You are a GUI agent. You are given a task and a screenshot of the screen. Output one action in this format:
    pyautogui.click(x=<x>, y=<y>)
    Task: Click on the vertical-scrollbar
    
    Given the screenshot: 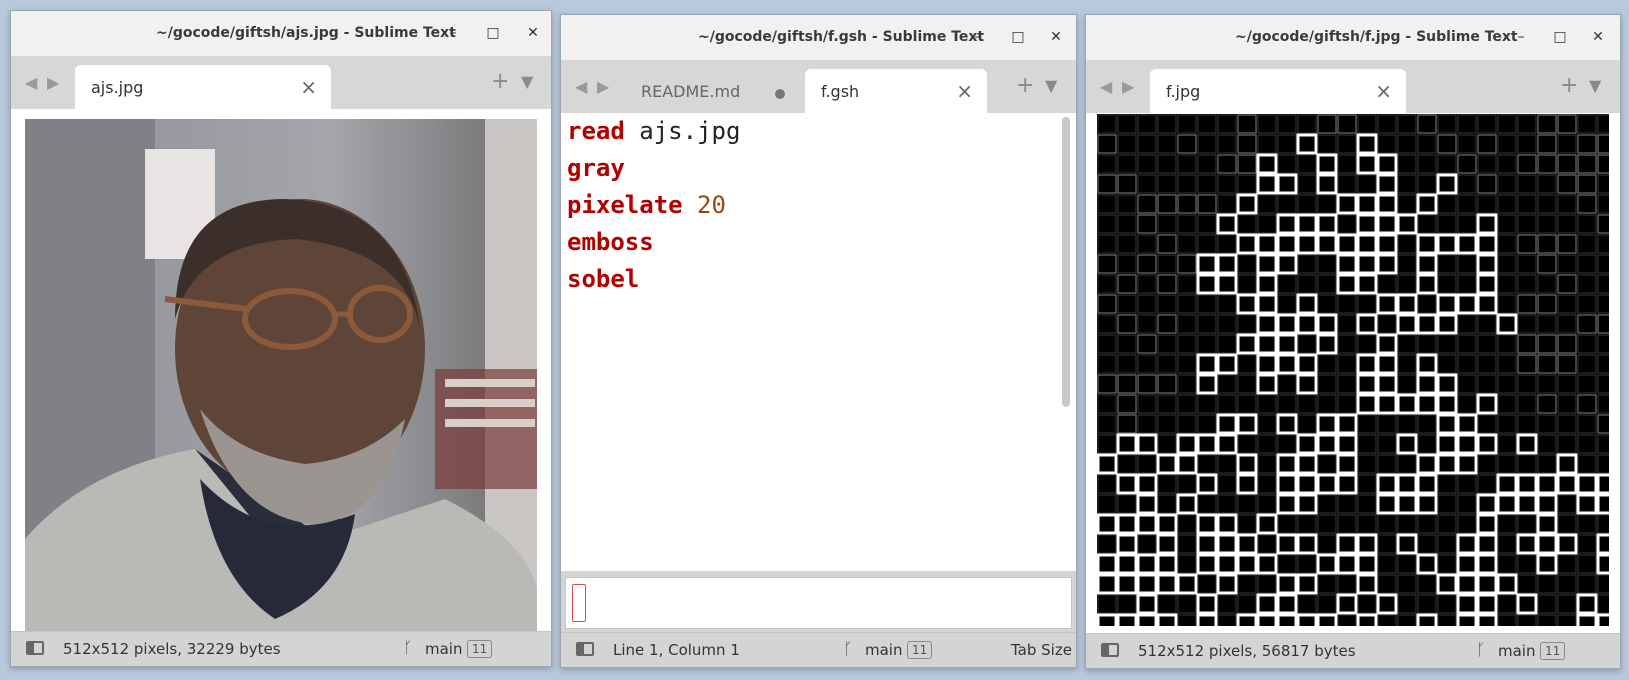 What is the action you would take?
    pyautogui.click(x=1066, y=262)
    